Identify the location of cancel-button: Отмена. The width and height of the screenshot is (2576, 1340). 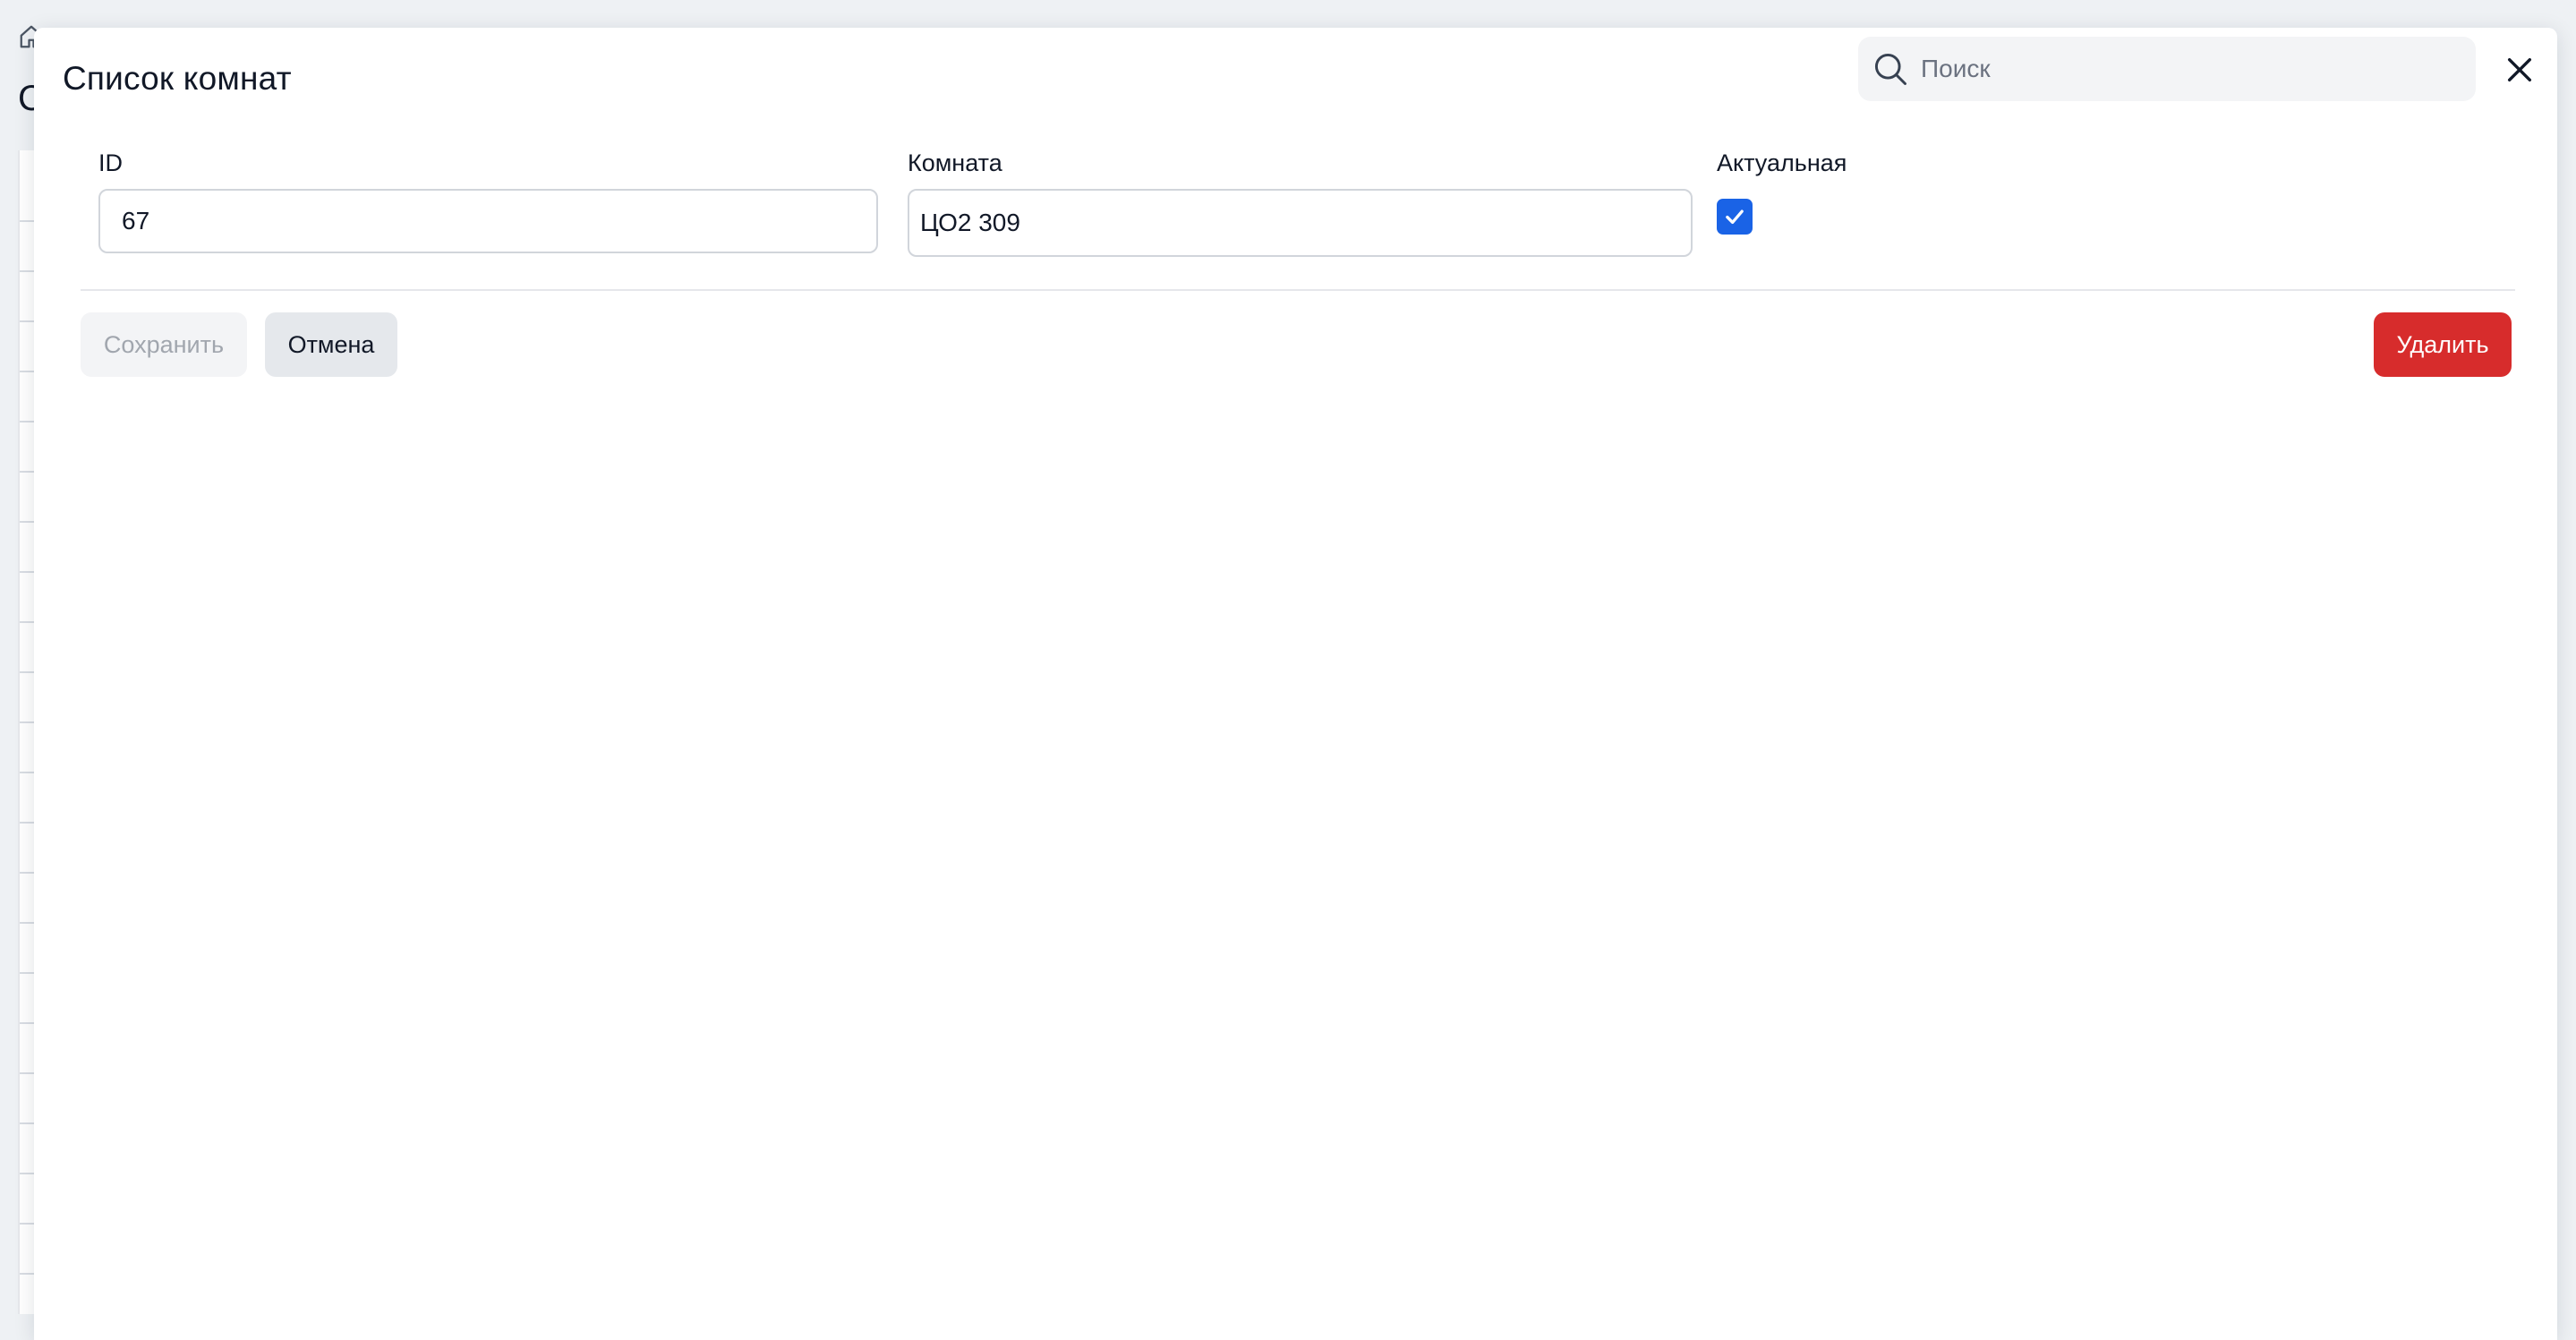
(331, 344).